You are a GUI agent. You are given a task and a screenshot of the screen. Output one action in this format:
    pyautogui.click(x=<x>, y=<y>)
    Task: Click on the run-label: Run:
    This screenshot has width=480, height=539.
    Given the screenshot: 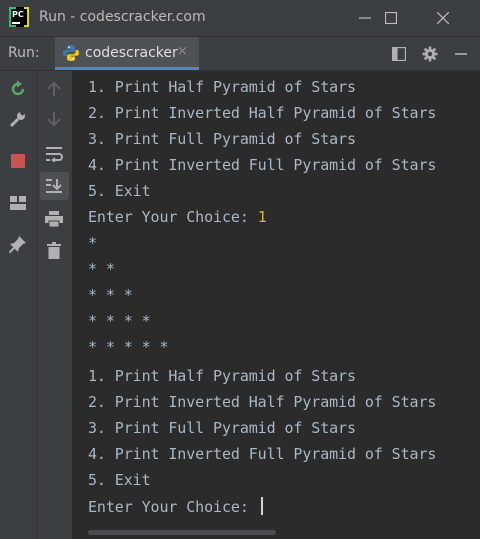 What is the action you would take?
    pyautogui.click(x=24, y=53)
    